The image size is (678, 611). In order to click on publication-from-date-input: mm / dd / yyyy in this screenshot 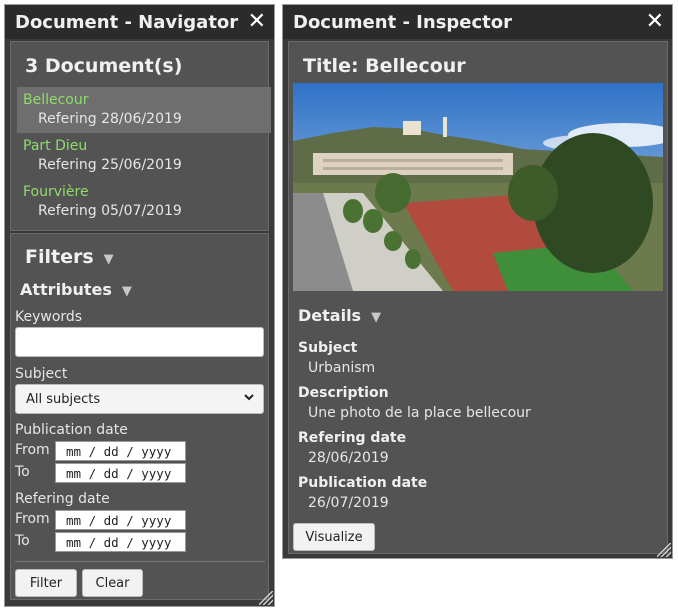, I will do `click(120, 451)`.